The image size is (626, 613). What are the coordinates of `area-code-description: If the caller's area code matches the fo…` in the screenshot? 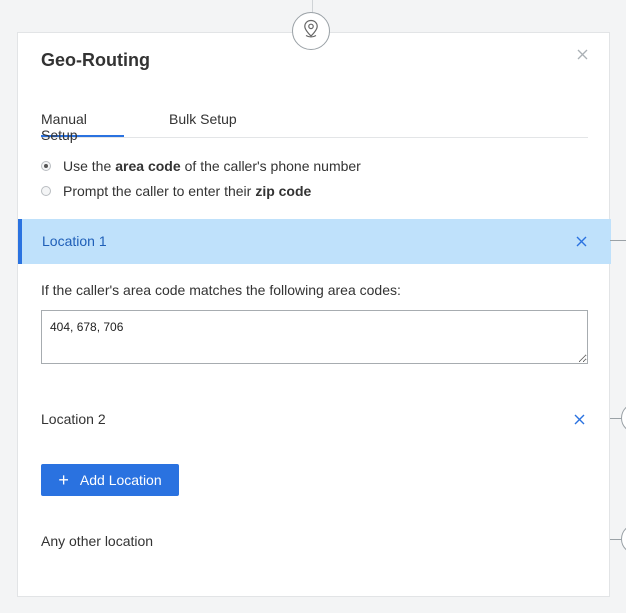 It's located at (221, 290).